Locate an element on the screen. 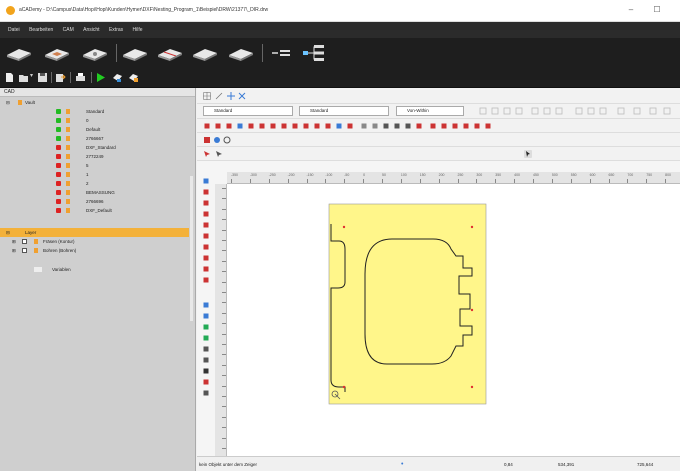  dropdown-arrow-icon: ▾ is located at coordinates (31, 75).